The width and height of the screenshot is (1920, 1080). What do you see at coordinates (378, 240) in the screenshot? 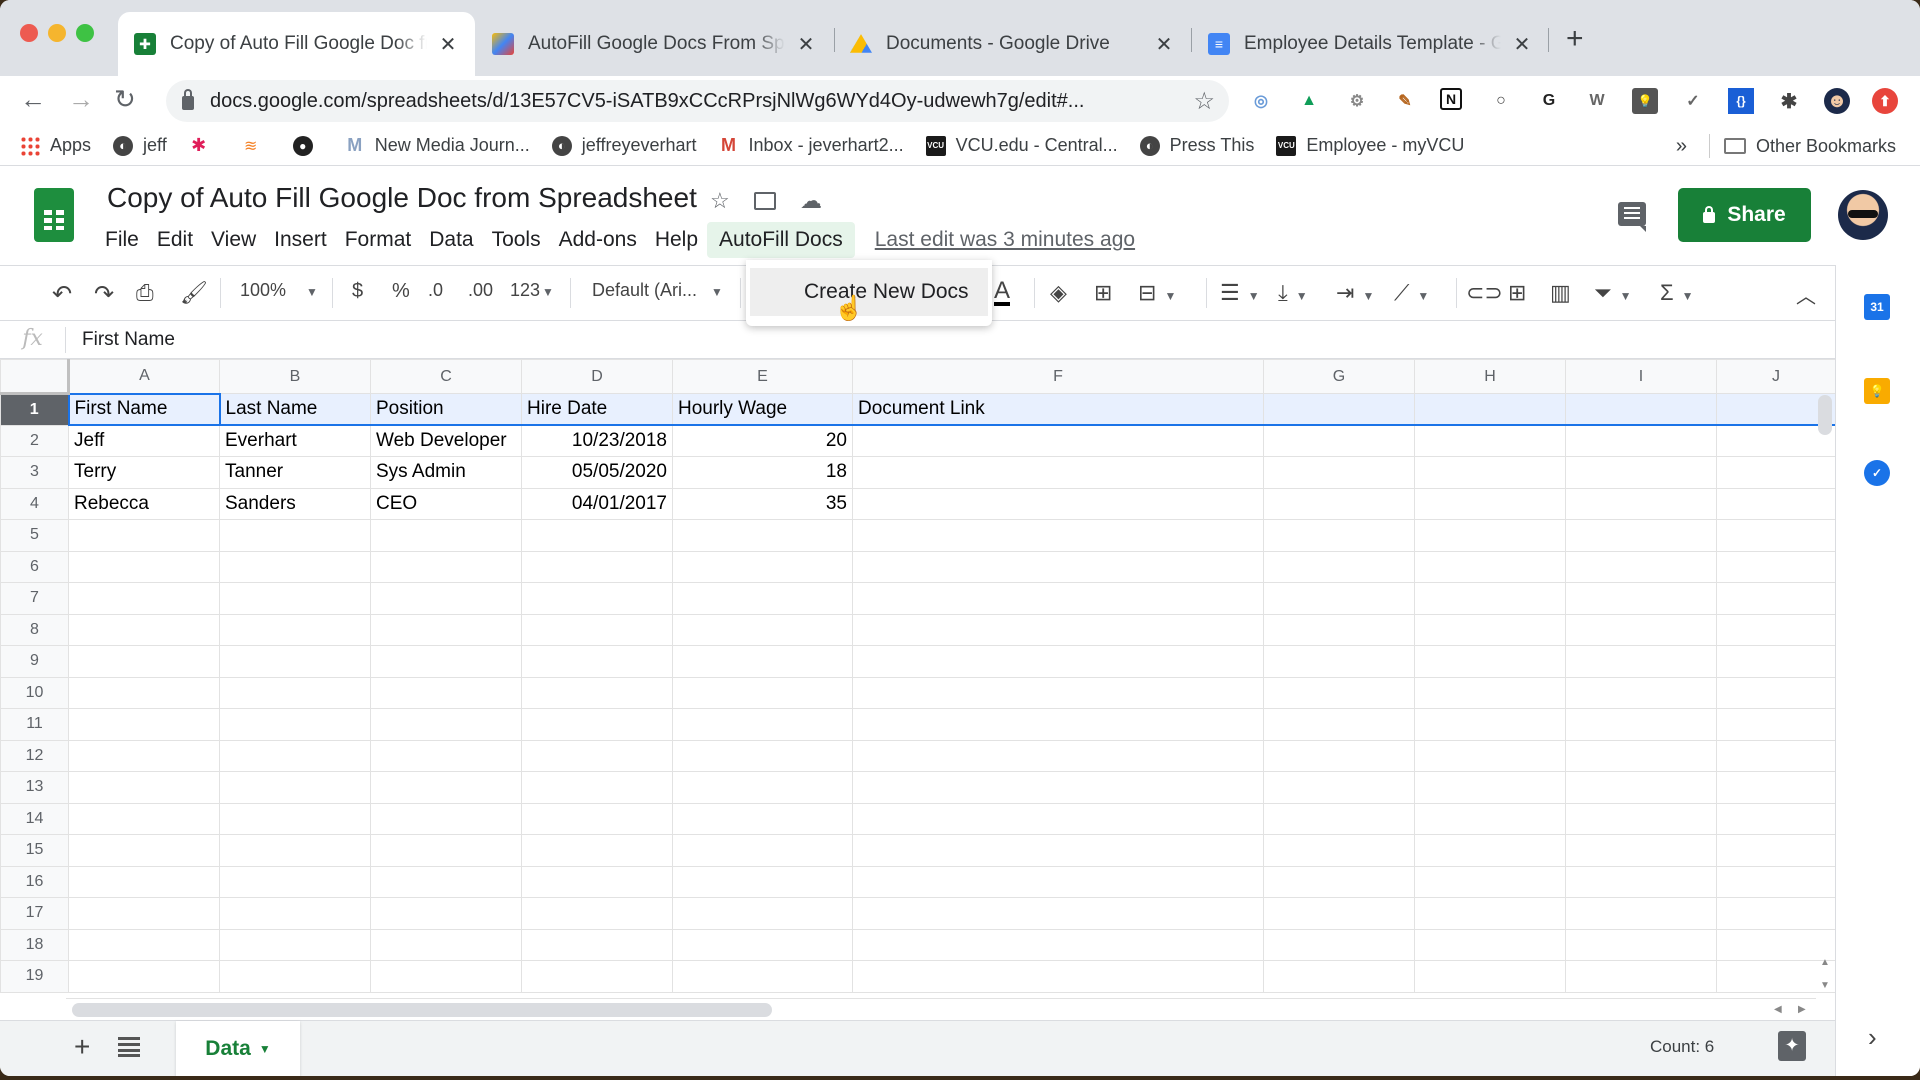
I see `menu-format: Format` at bounding box center [378, 240].